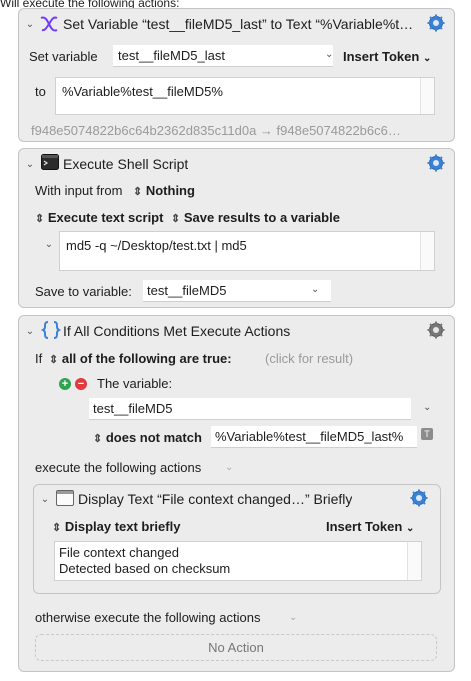 The width and height of the screenshot is (471, 681). I want to click on remove-condition-icon: −, so click(81, 384).